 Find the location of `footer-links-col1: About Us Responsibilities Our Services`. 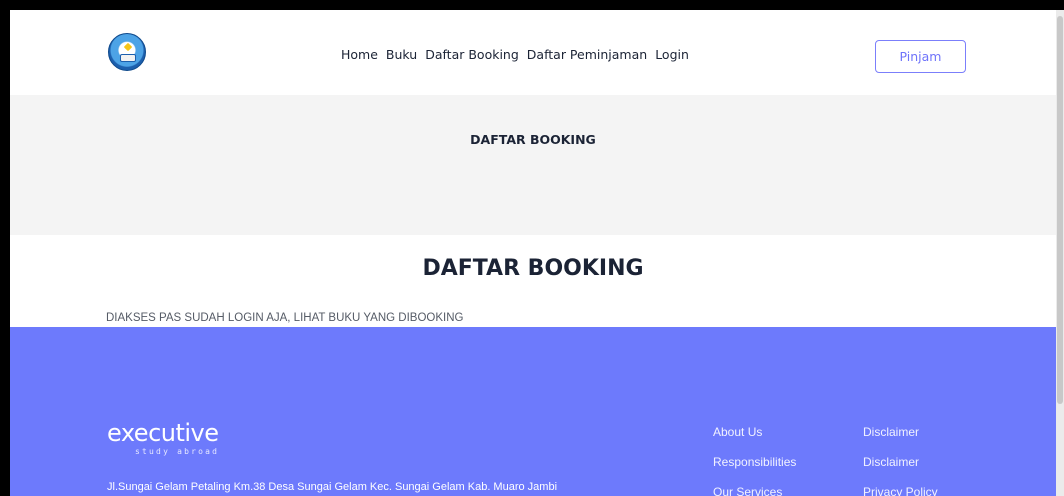

footer-links-col1: About Us Responsibilities Our Services is located at coordinates (754, 459).